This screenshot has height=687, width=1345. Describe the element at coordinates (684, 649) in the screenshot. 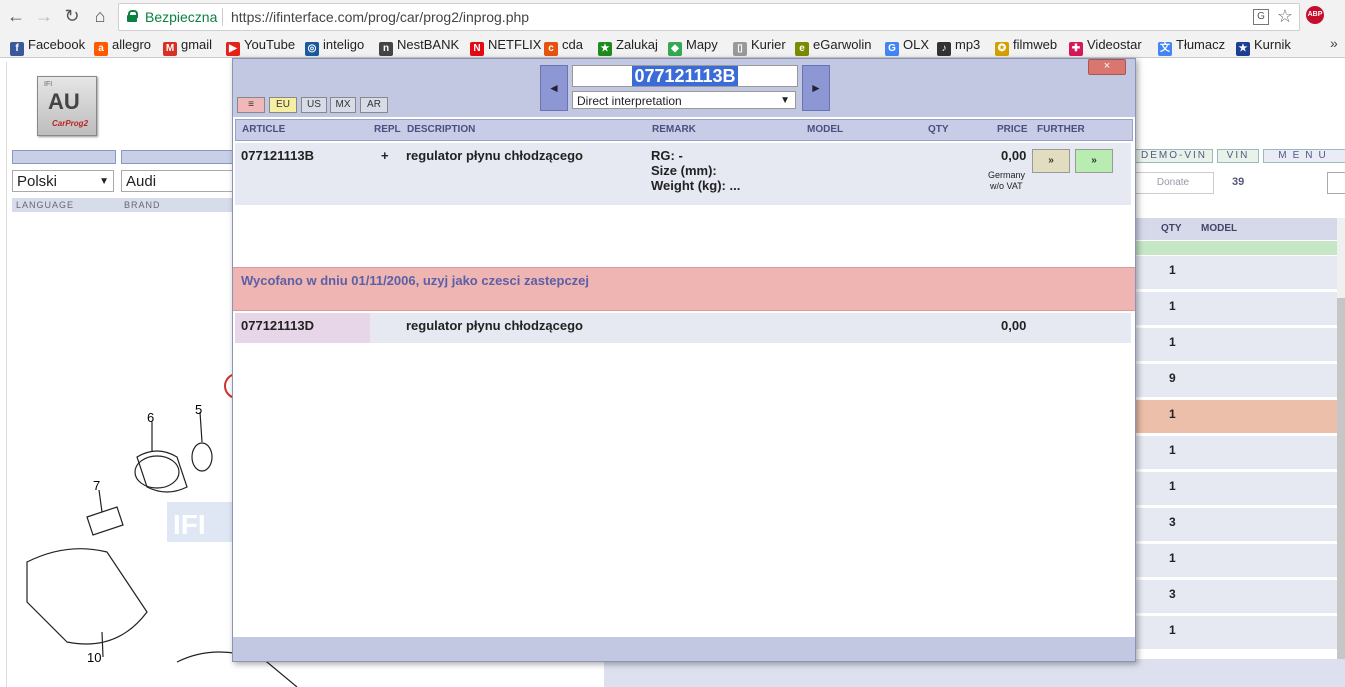

I see `popup-footer` at that location.